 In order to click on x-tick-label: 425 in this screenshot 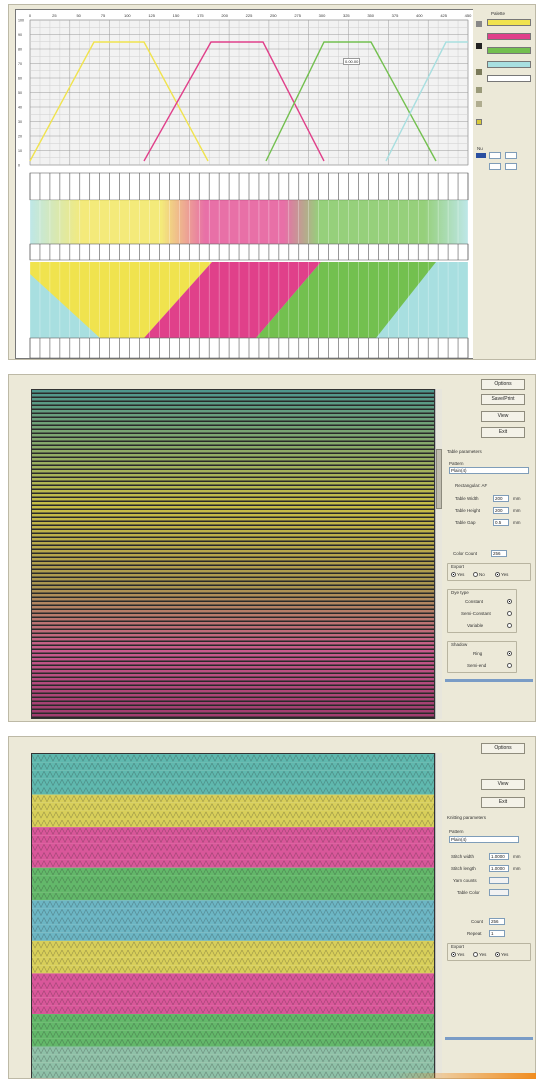, I will do `click(443, 15)`.